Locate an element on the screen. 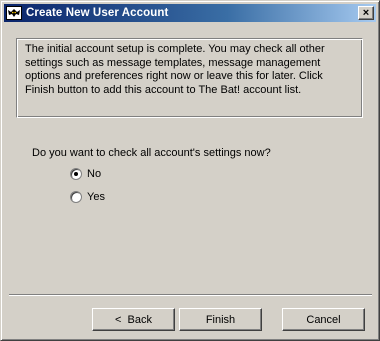 The image size is (380, 341). finish-button-label: Finish is located at coordinates (220, 319).